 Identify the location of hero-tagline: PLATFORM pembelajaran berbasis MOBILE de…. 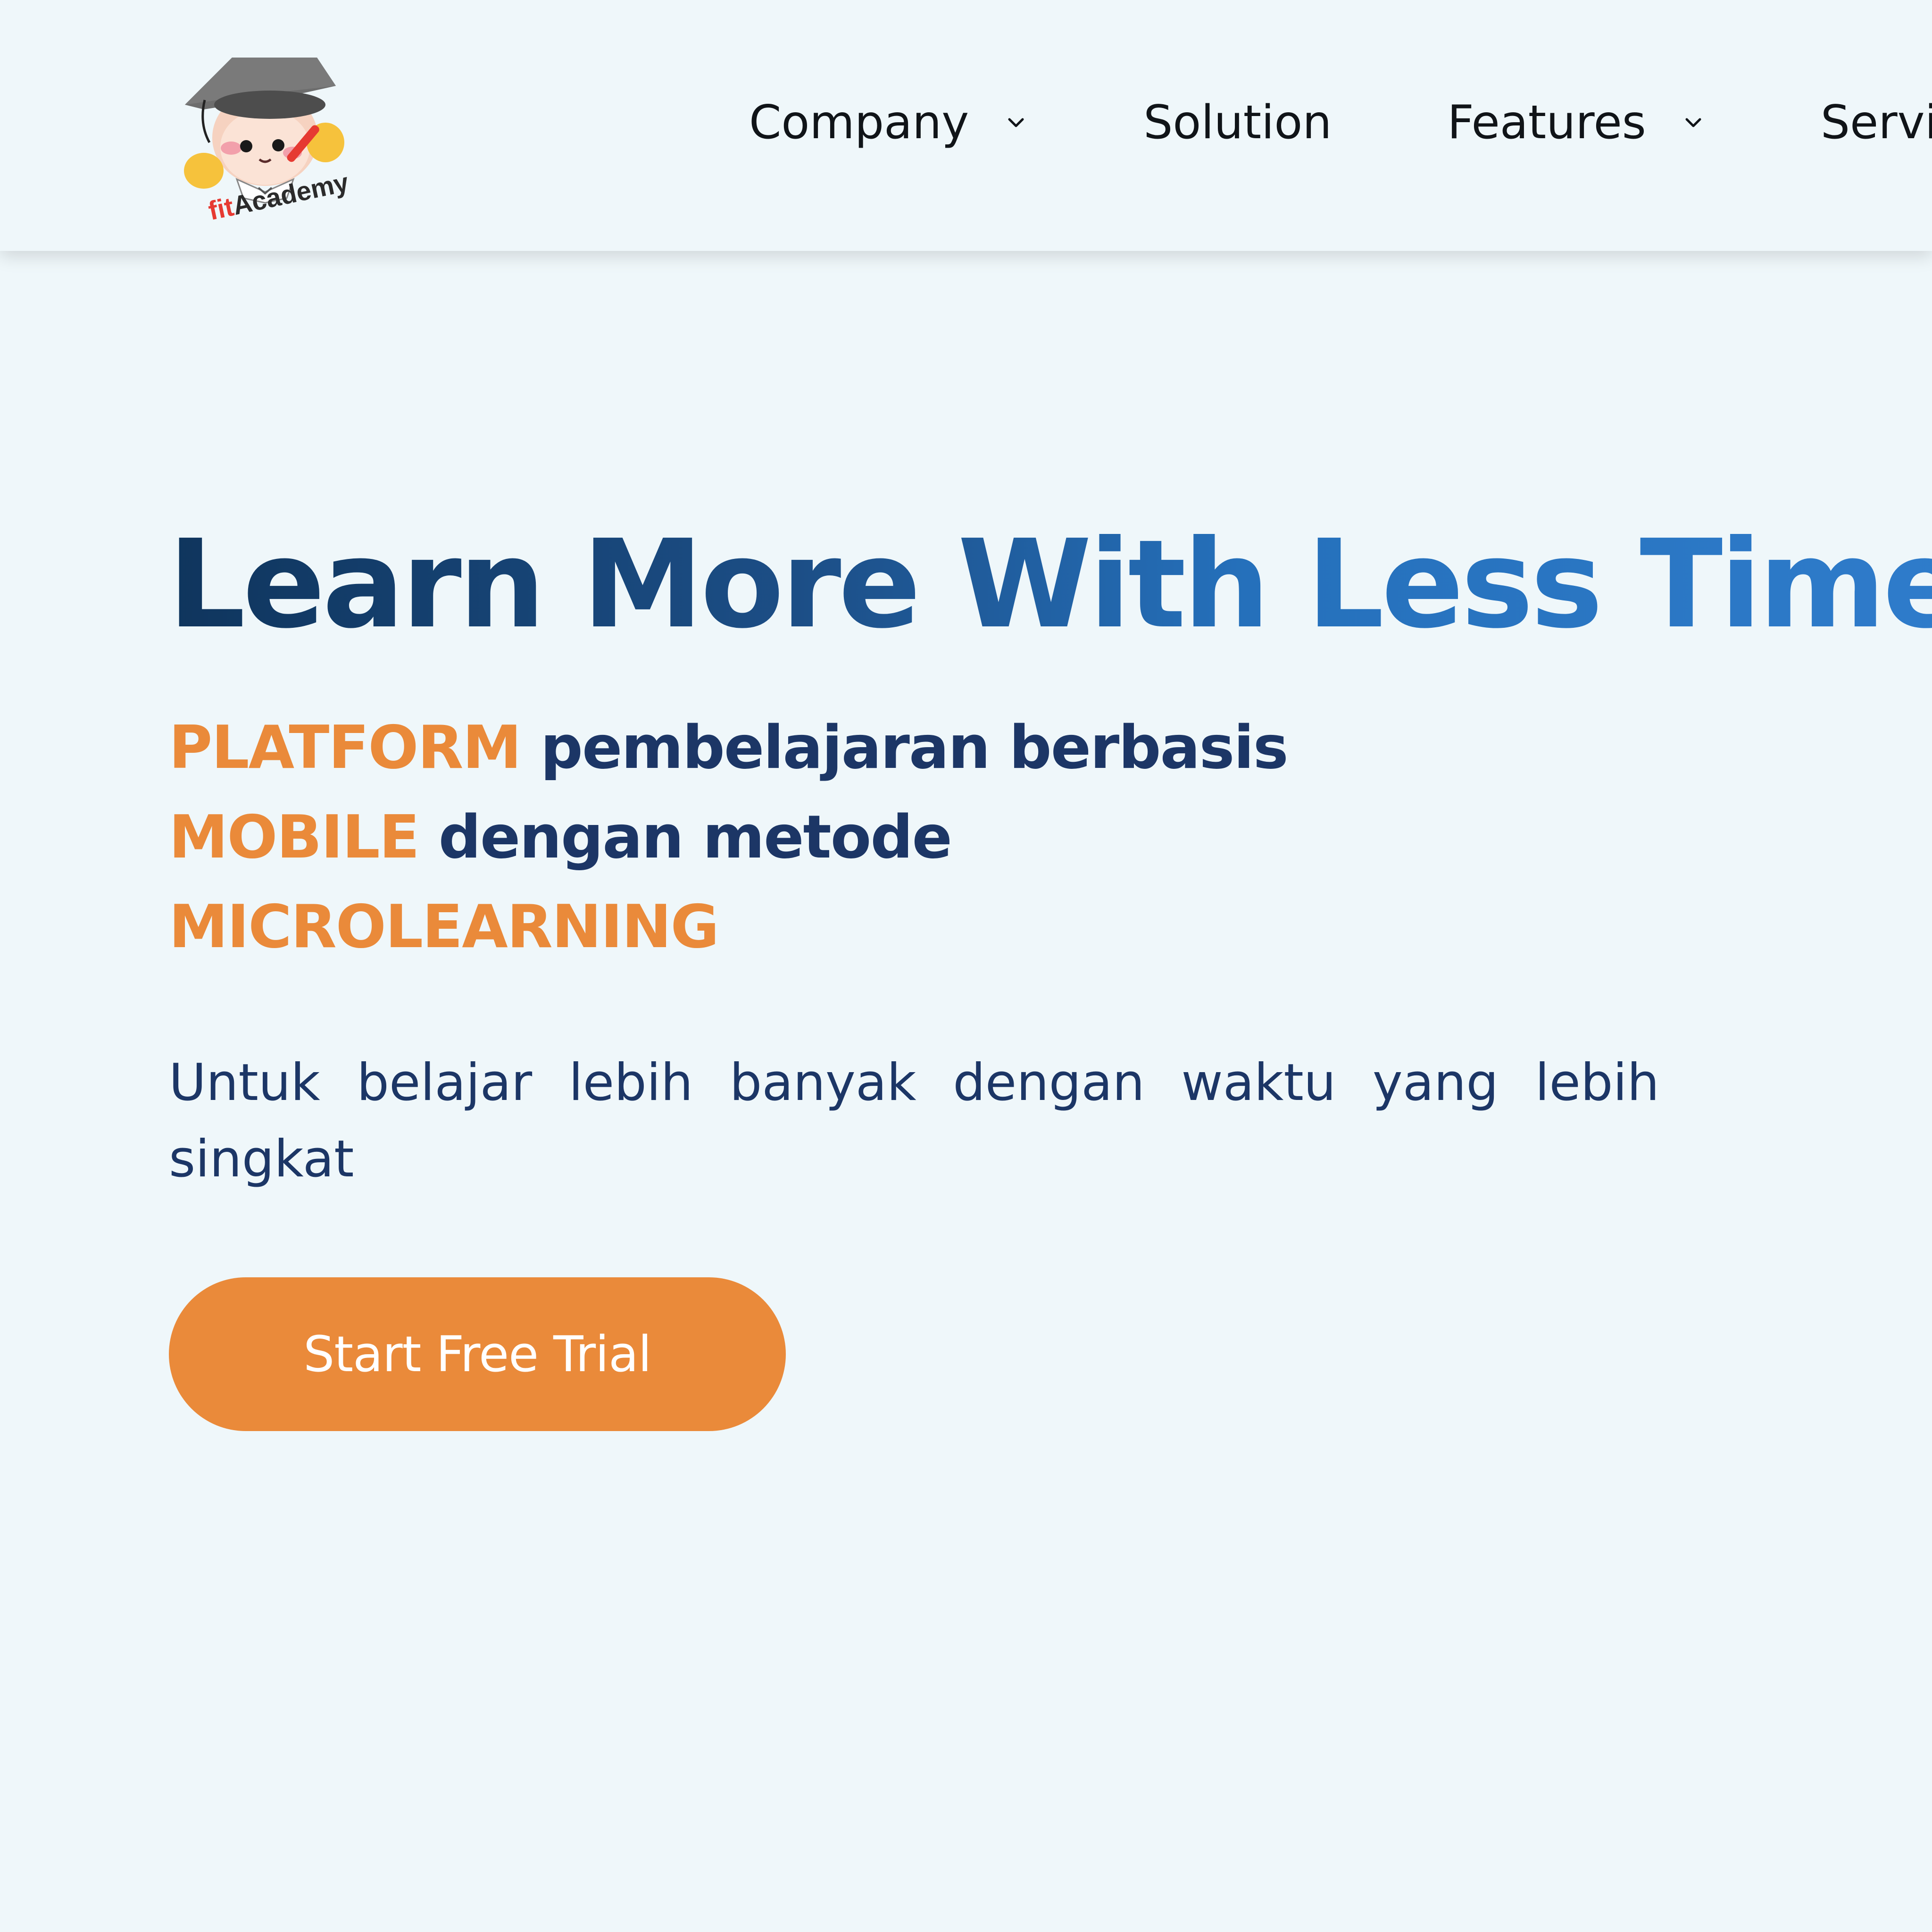
(729, 838).